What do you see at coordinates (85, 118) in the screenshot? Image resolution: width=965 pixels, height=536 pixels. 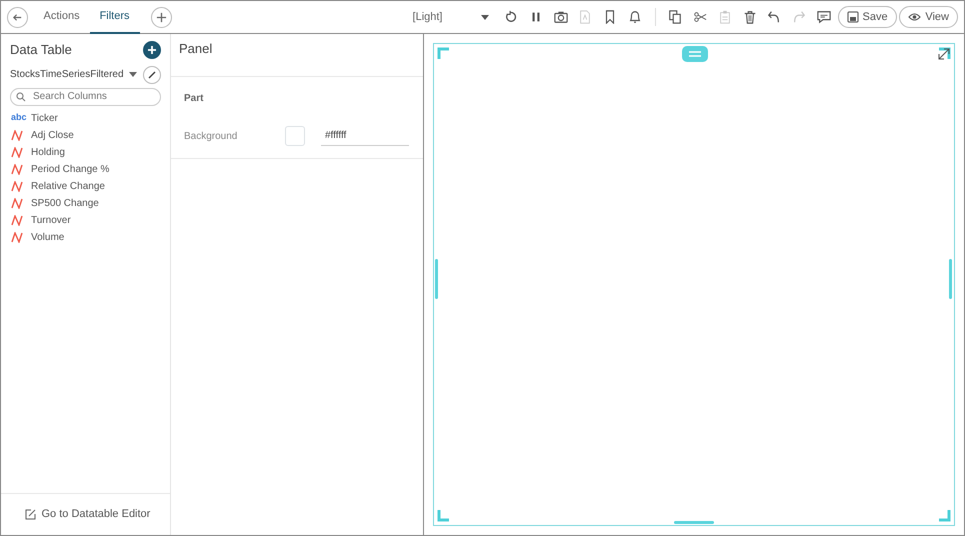 I see `column-item: abc Ticker` at bounding box center [85, 118].